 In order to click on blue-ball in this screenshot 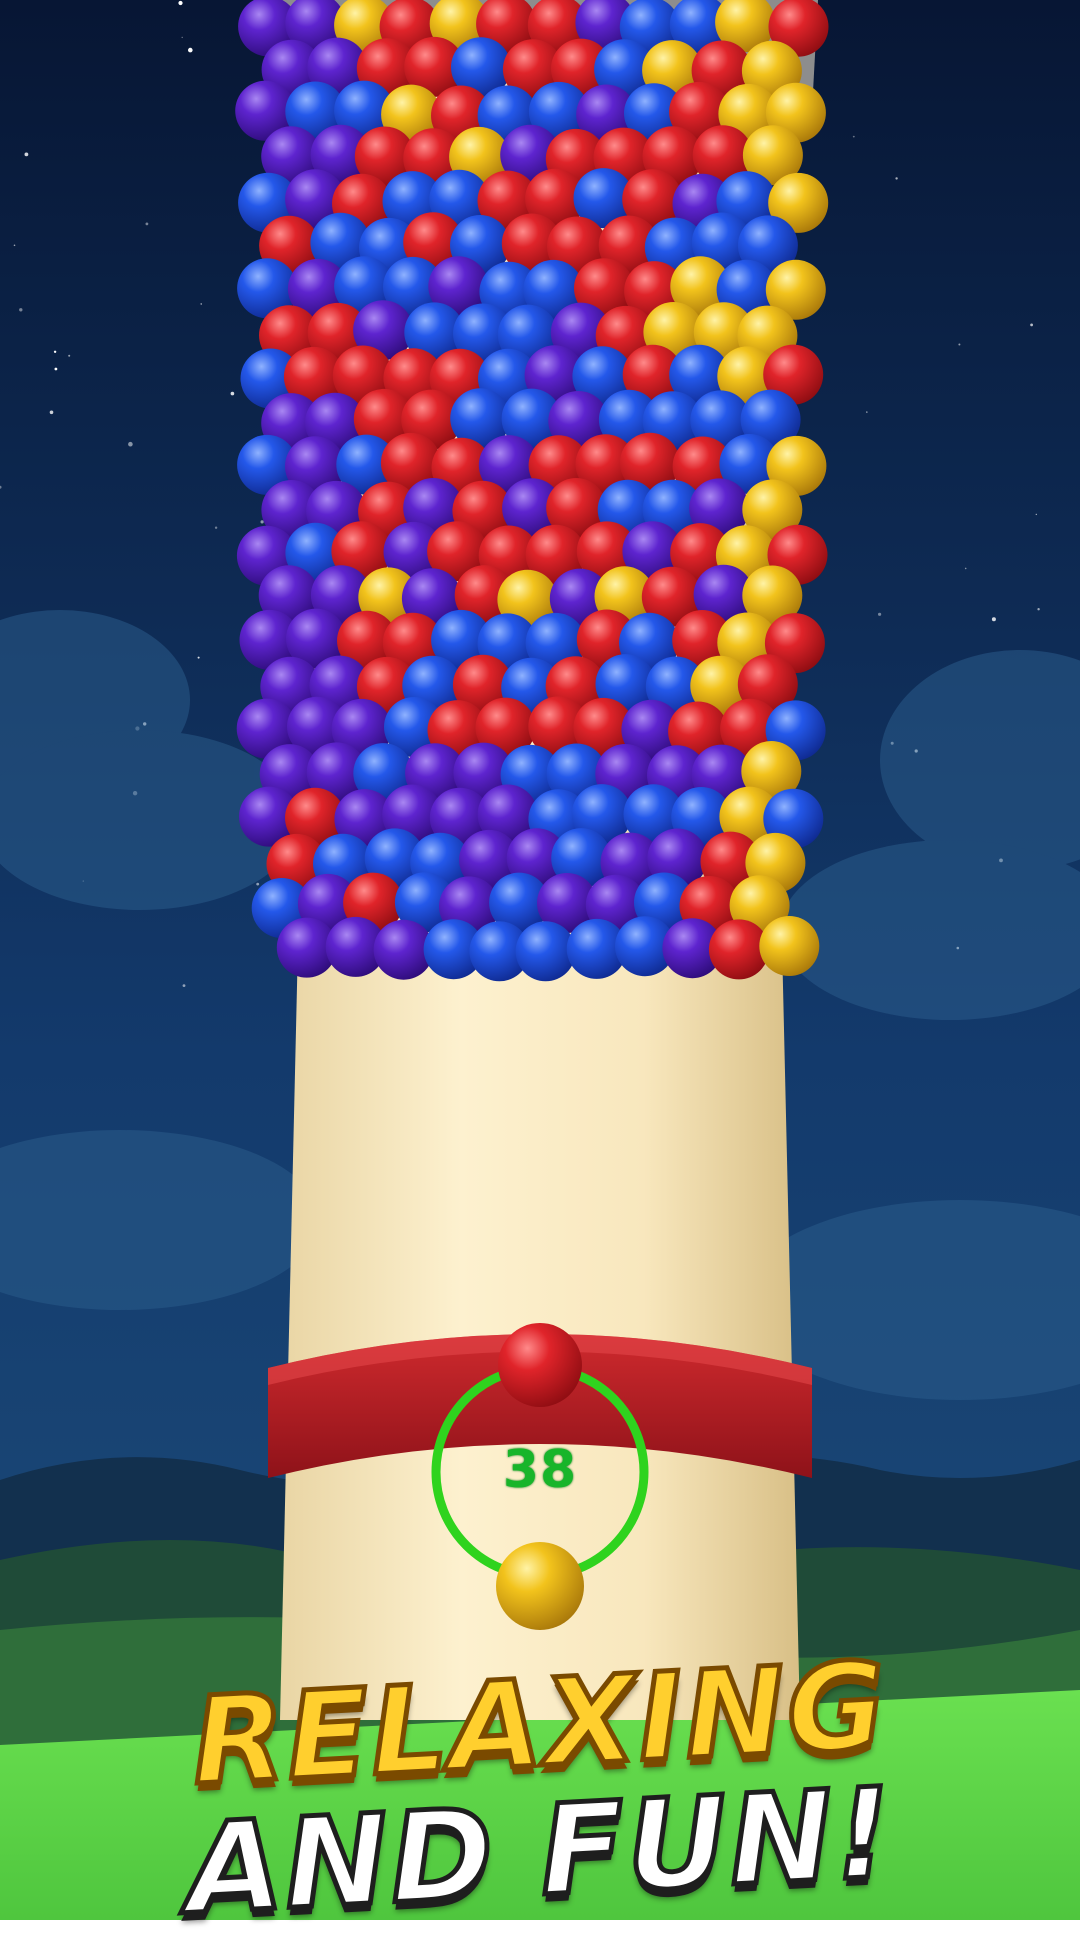, I will do `click(545, 951)`.